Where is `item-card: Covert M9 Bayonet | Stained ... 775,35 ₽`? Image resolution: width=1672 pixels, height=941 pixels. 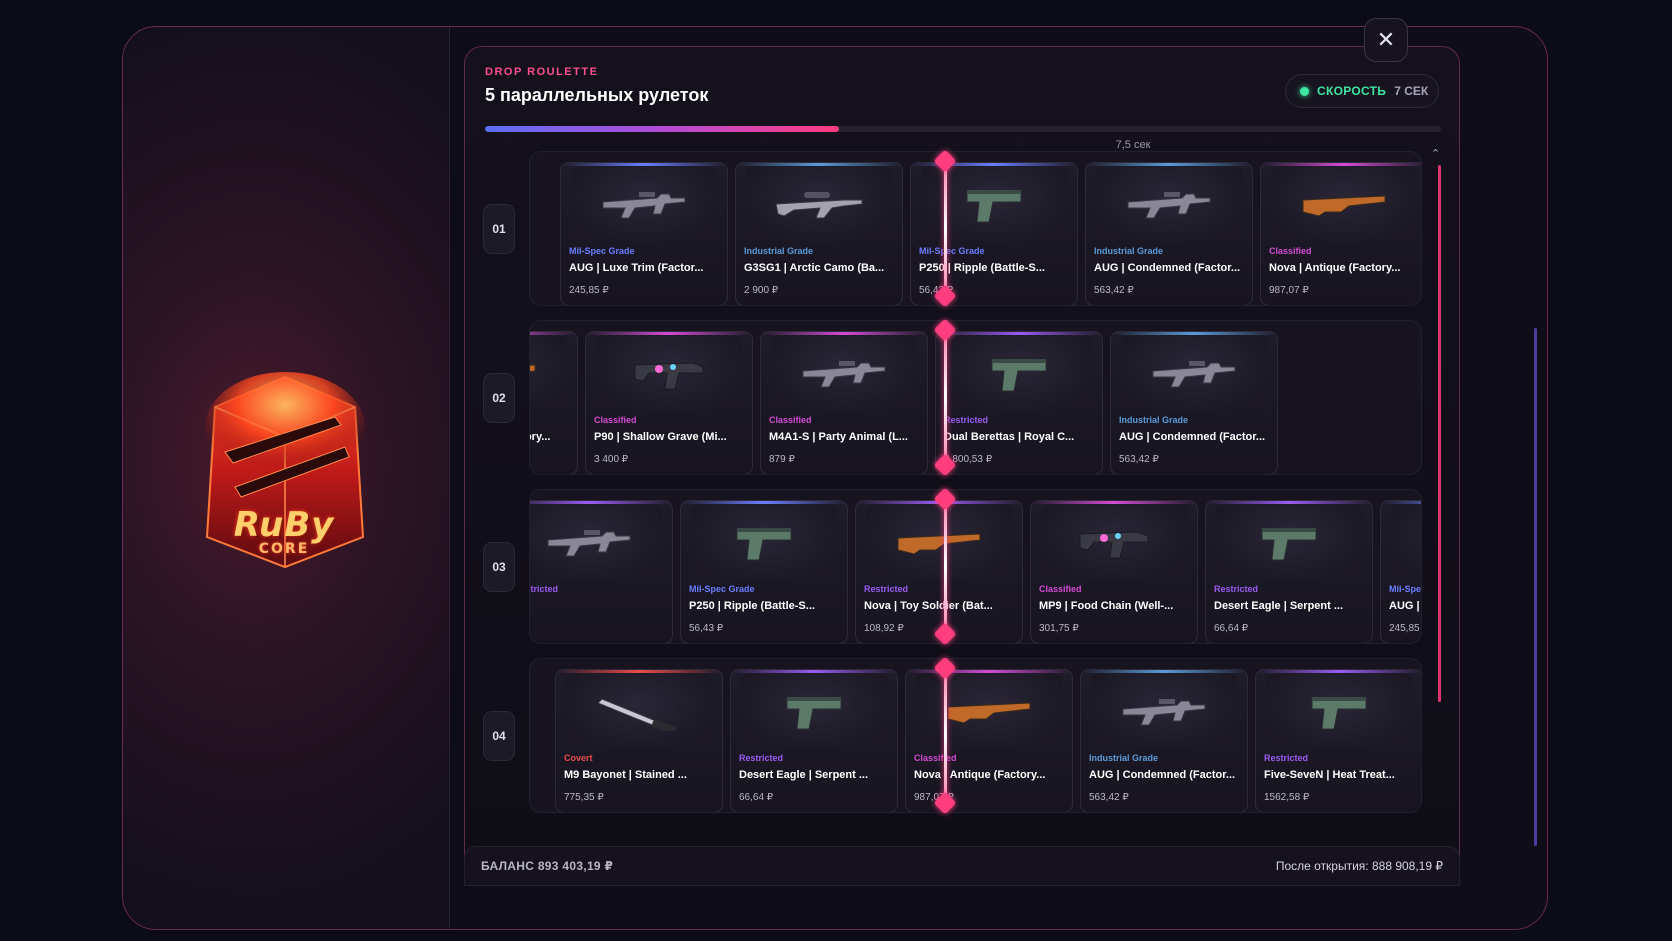 item-card: Covert M9 Bayonet | Stained ... 775,35 ₽ is located at coordinates (639, 740).